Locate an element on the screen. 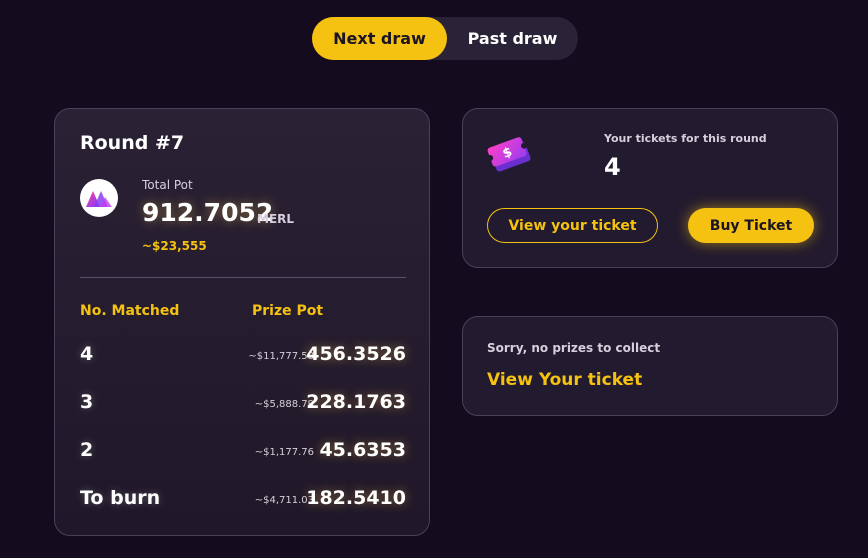 This screenshot has width=868, height=558. total-pot-usd: ~$23,555 is located at coordinates (174, 246).